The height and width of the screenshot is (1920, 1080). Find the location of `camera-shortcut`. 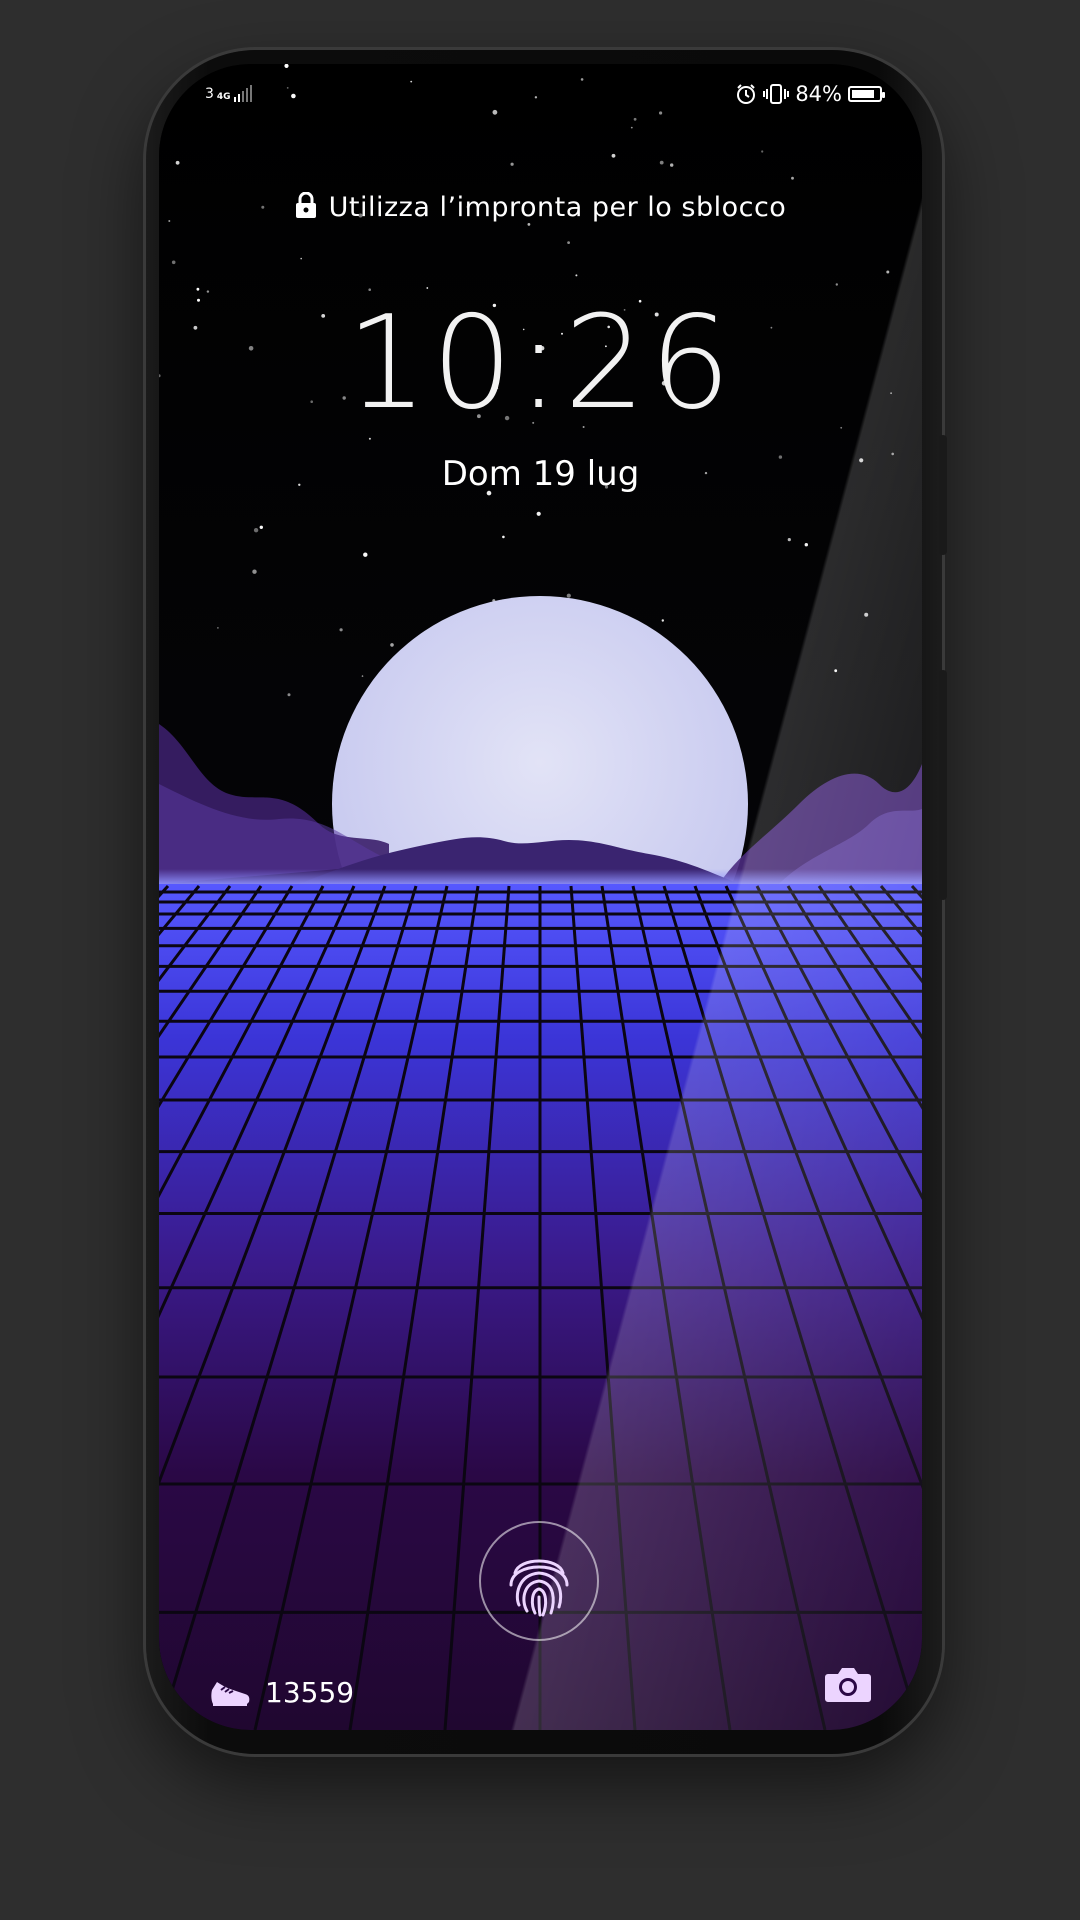

camera-shortcut is located at coordinates (848, 1686).